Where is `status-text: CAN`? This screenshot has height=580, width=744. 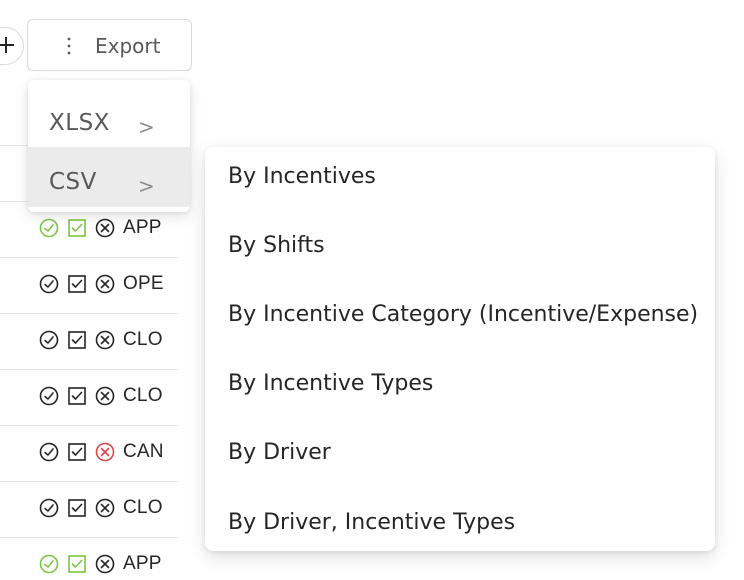 status-text: CAN is located at coordinates (143, 451).